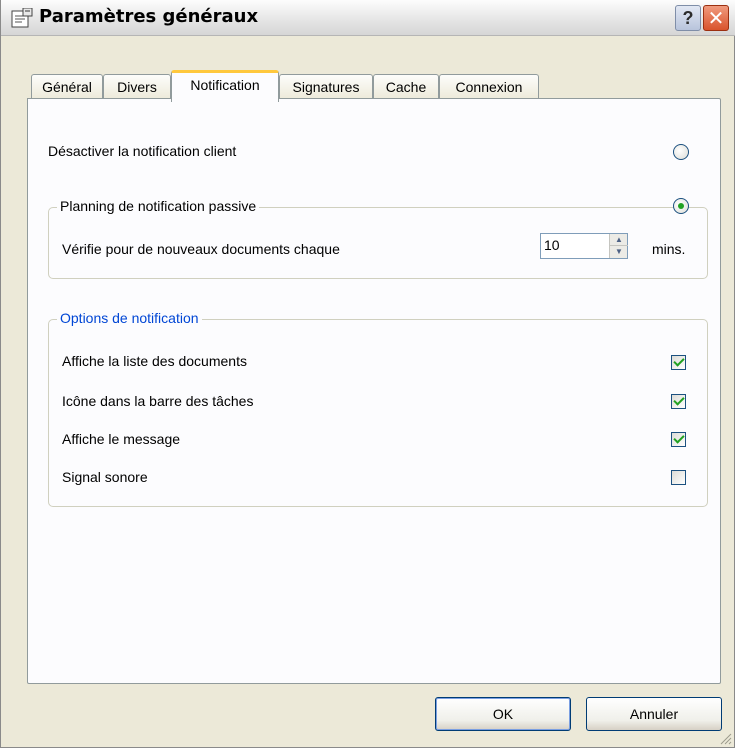  I want to click on tab-signatures: Signatures, so click(326, 87).